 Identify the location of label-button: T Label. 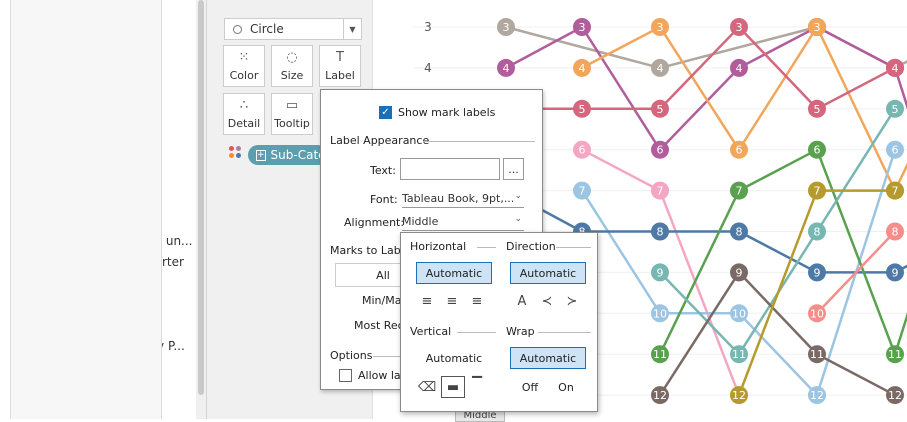
(340, 66).